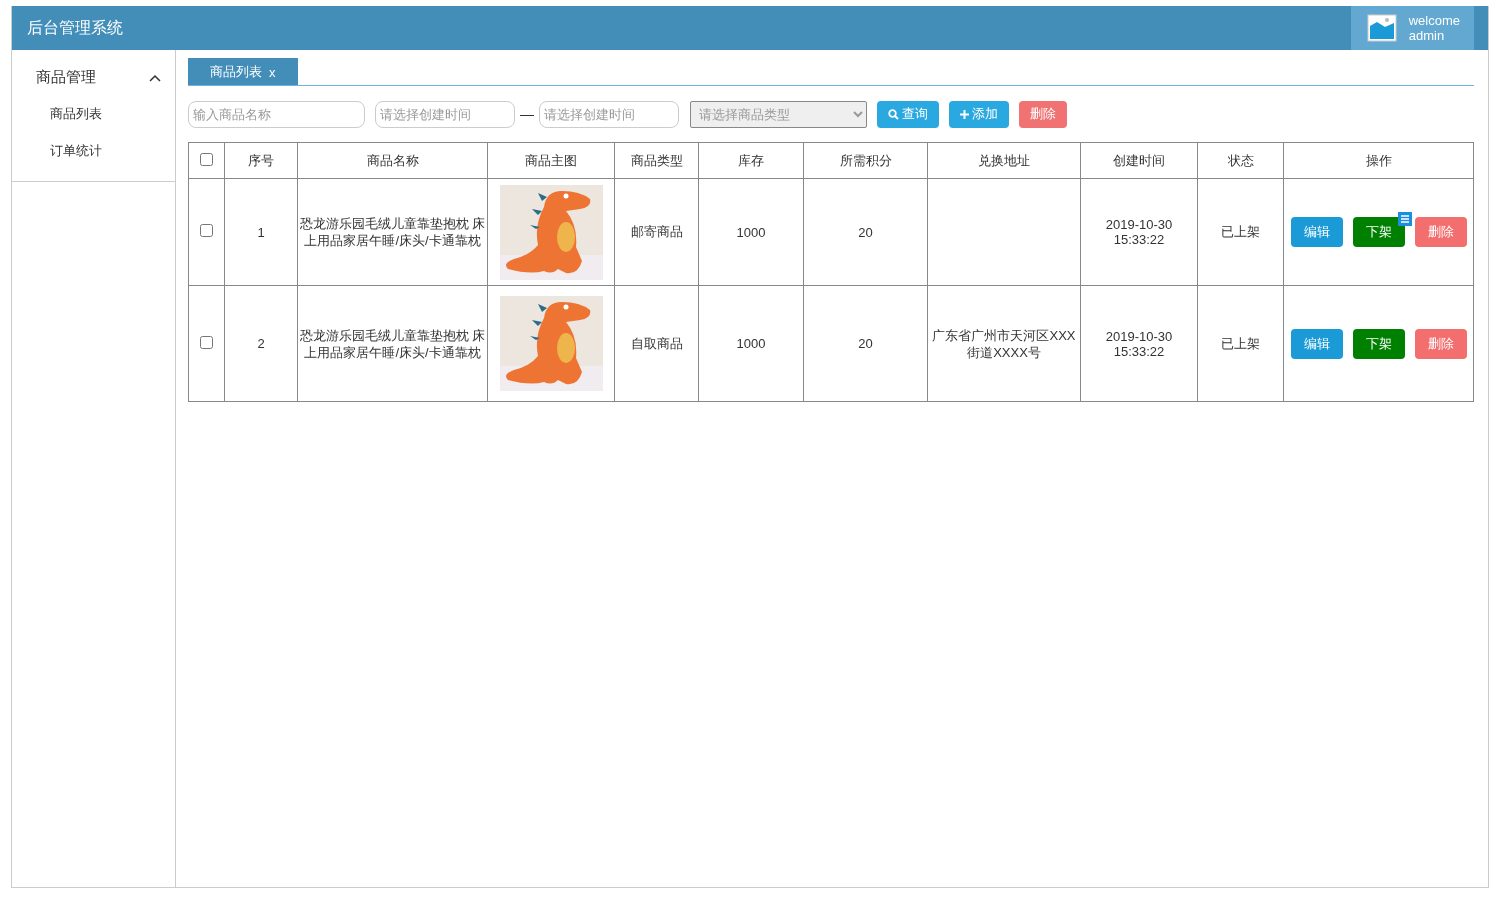 This screenshot has height=901, width=1506. What do you see at coordinates (261, 160) in the screenshot?
I see `column-header: 序号` at bounding box center [261, 160].